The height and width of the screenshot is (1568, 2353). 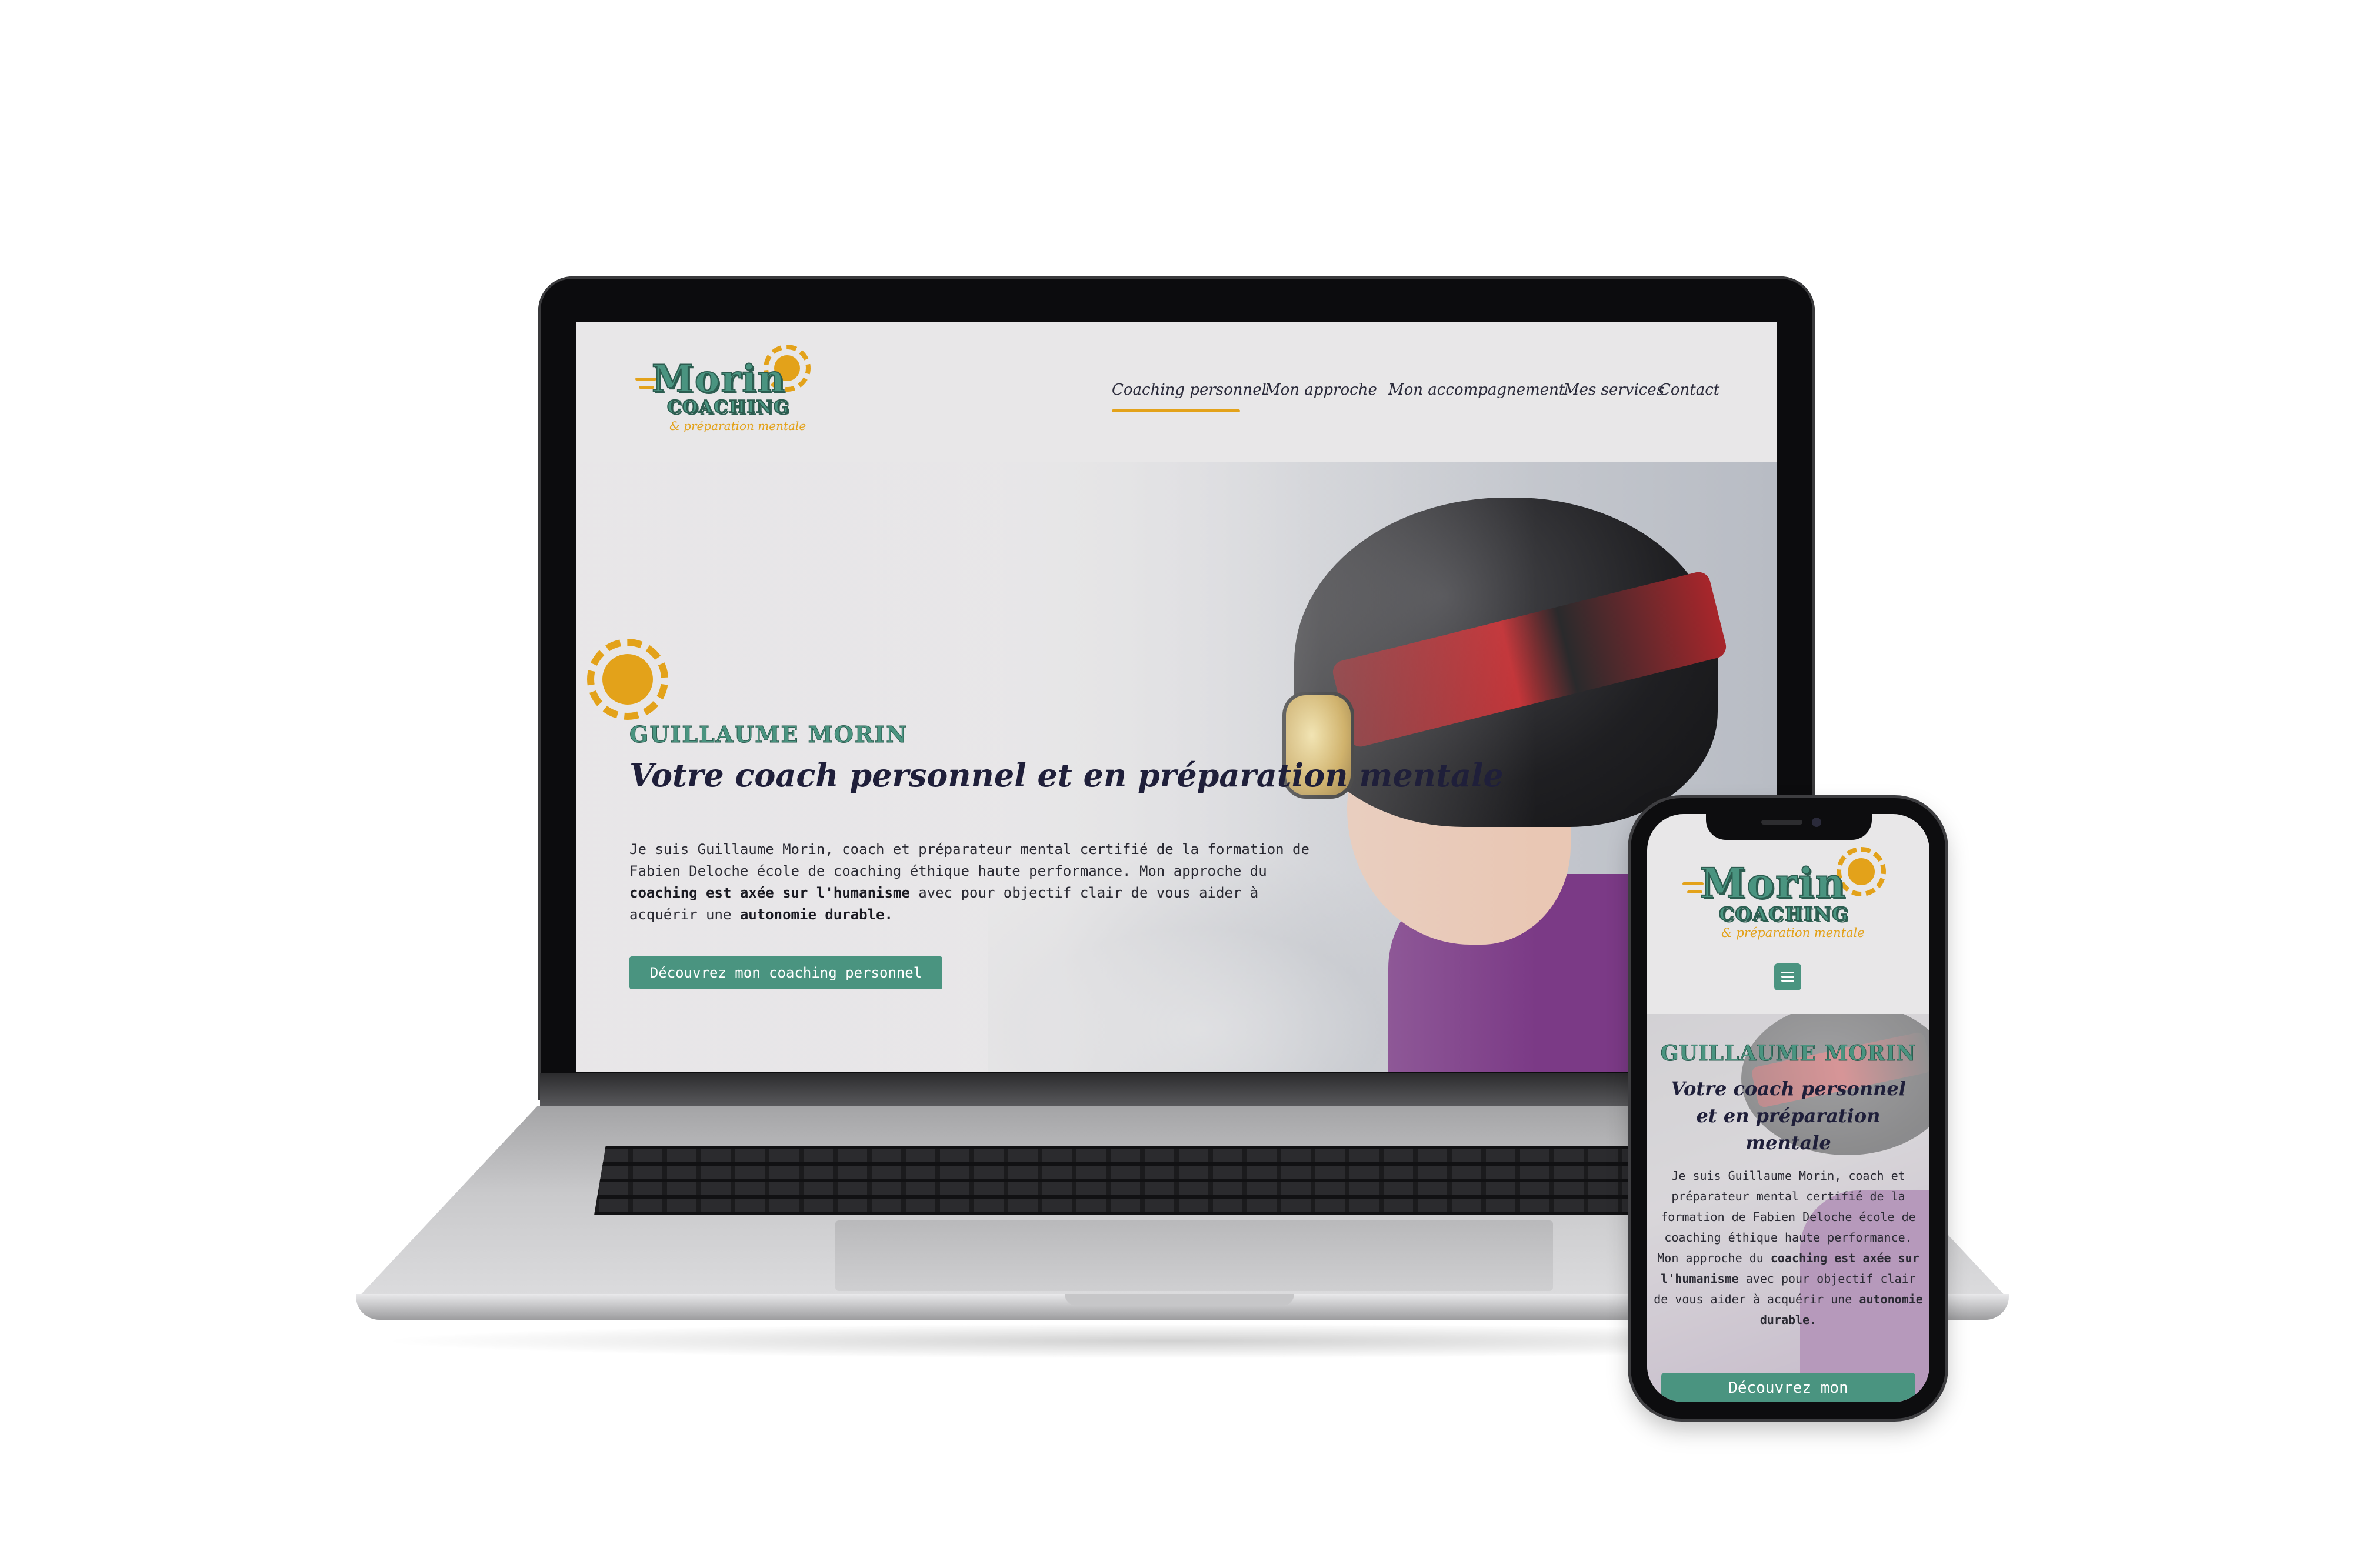 I want to click on phone-notch, so click(x=1789, y=826).